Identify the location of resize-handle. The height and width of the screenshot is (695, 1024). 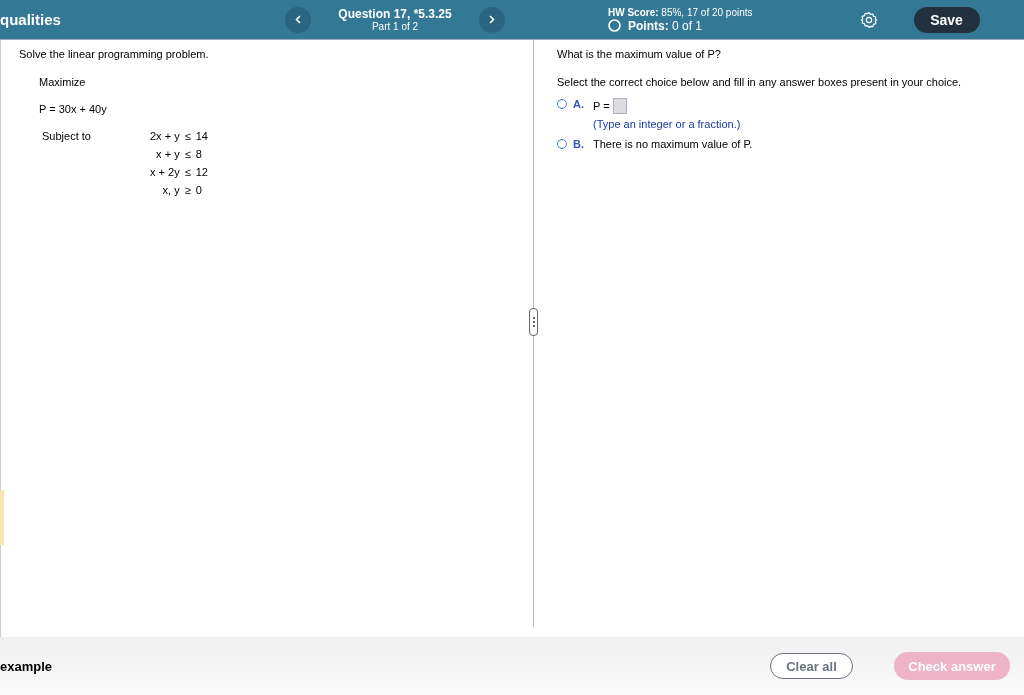
(533, 322).